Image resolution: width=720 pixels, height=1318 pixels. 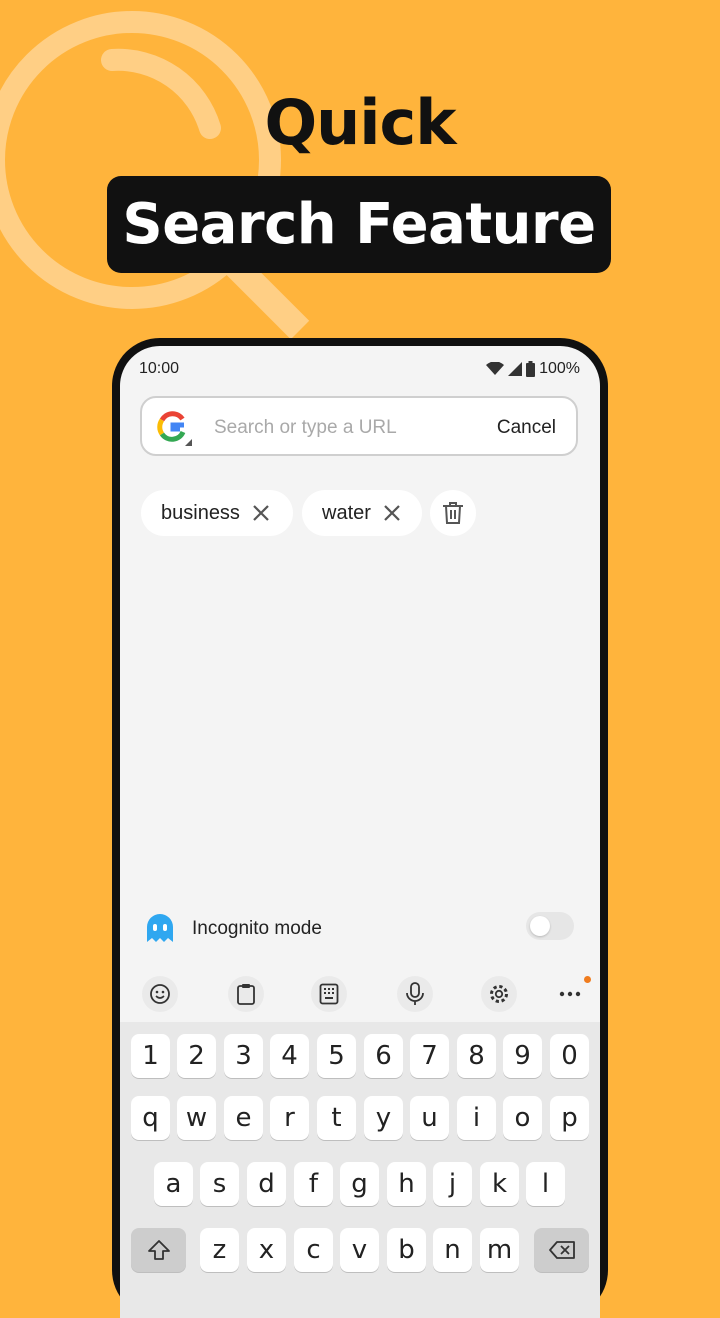 What do you see at coordinates (173, 1184) in the screenshot?
I see `key: a` at bounding box center [173, 1184].